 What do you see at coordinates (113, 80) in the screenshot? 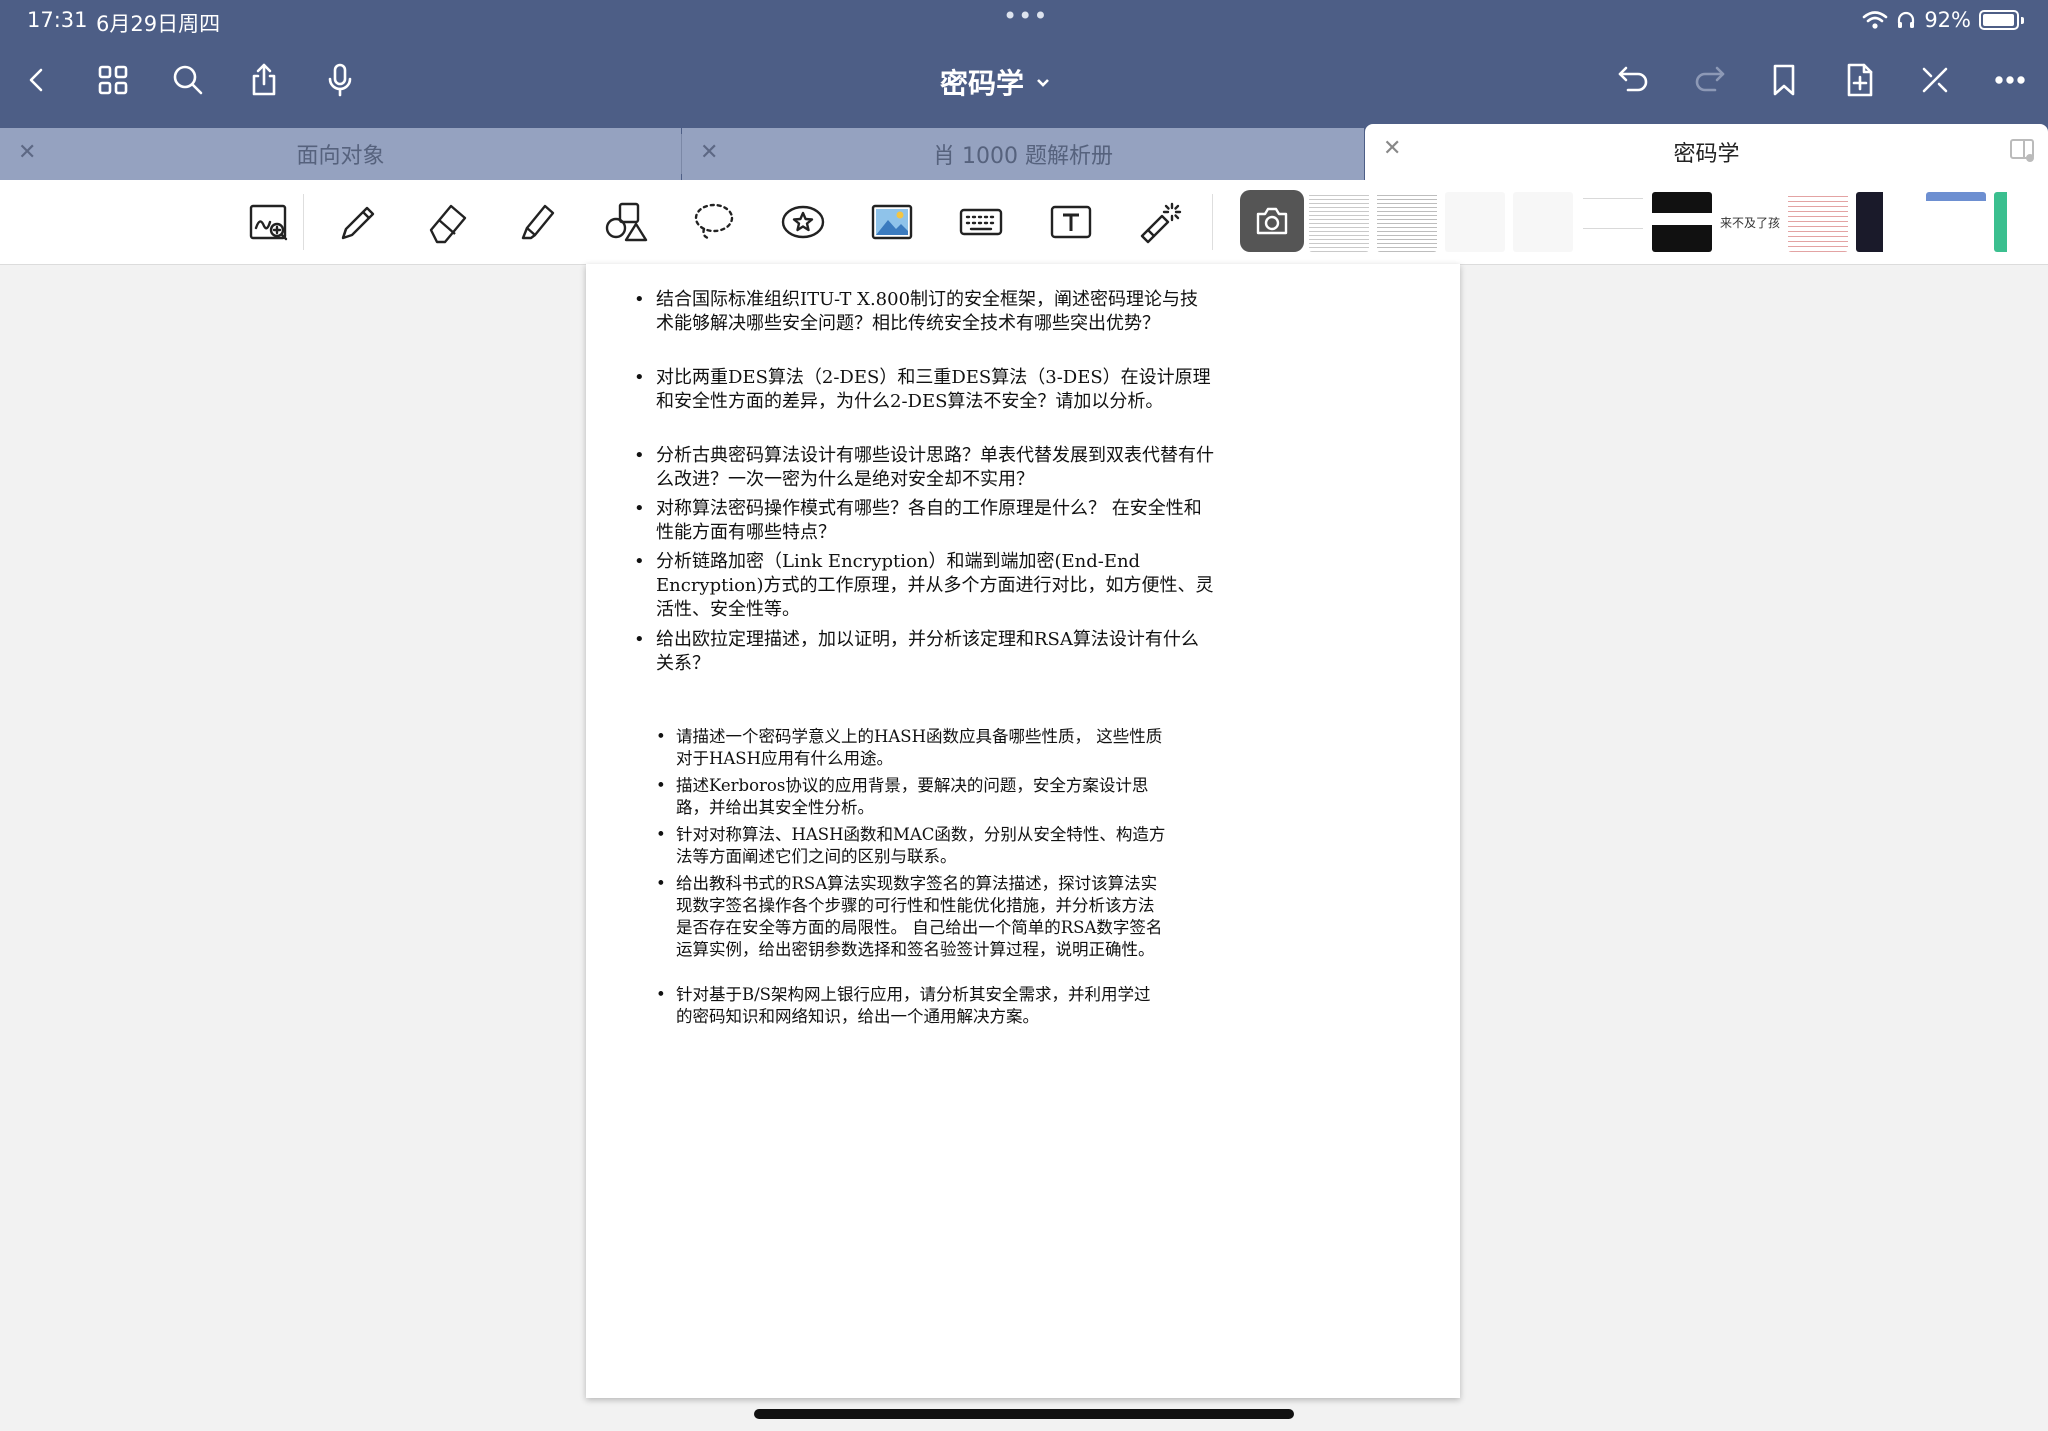
I see `grid-icon` at bounding box center [113, 80].